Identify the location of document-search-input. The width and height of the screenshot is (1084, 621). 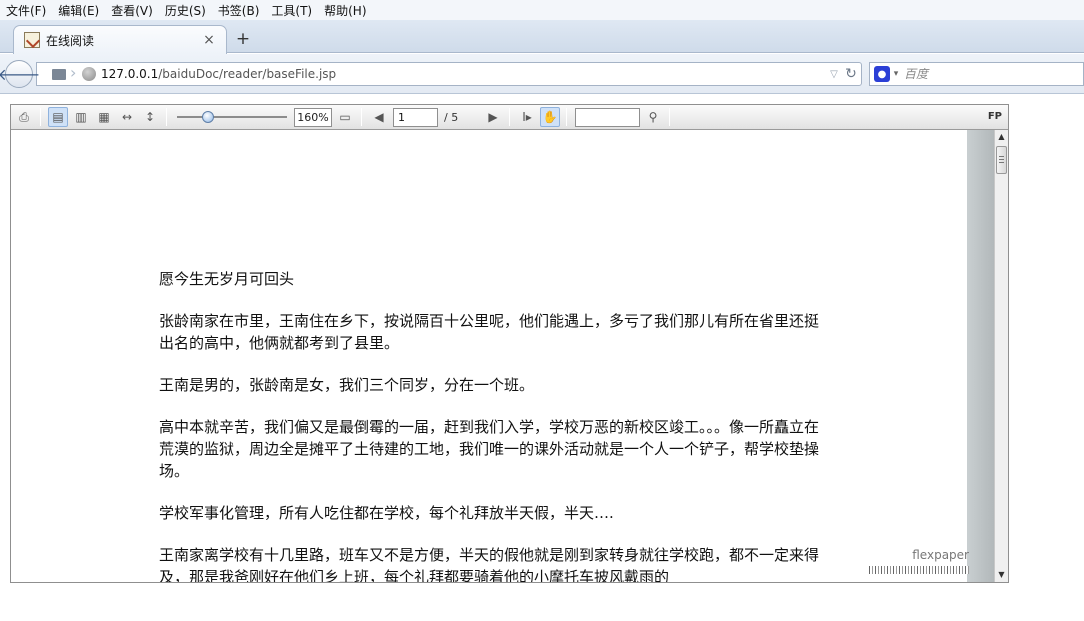
(607, 117).